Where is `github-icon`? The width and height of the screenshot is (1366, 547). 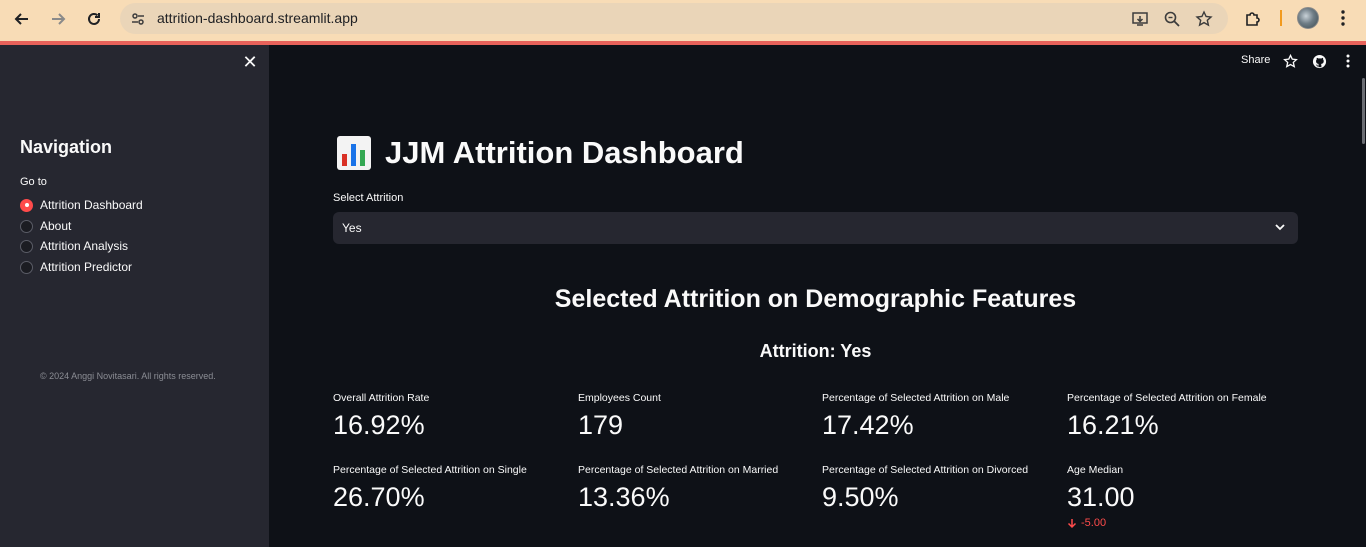
github-icon is located at coordinates (1319, 61).